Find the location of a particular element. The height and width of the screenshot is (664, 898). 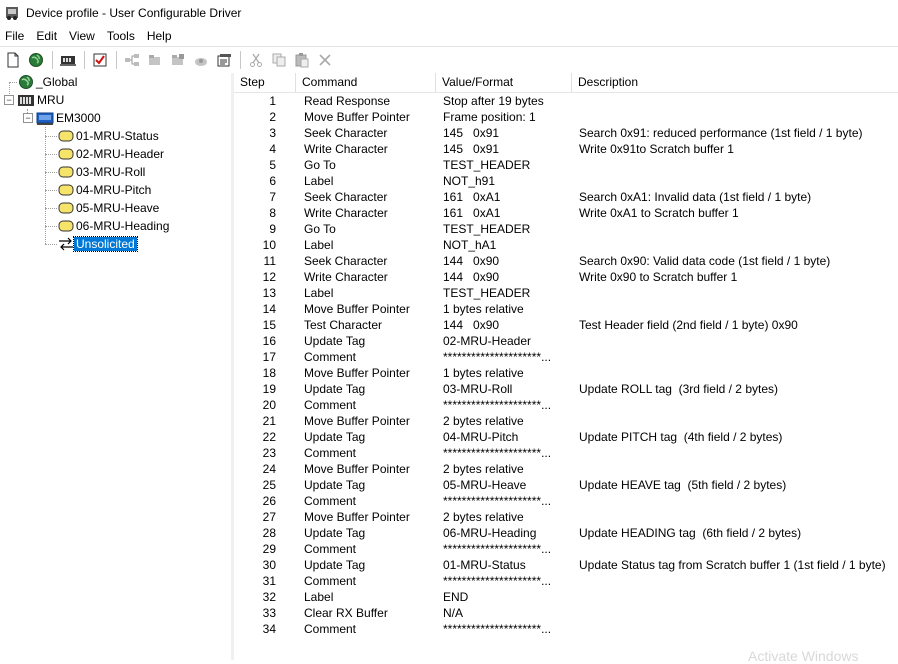

table-row: 13 Label TEST_HEADER is located at coordinates (566, 293).